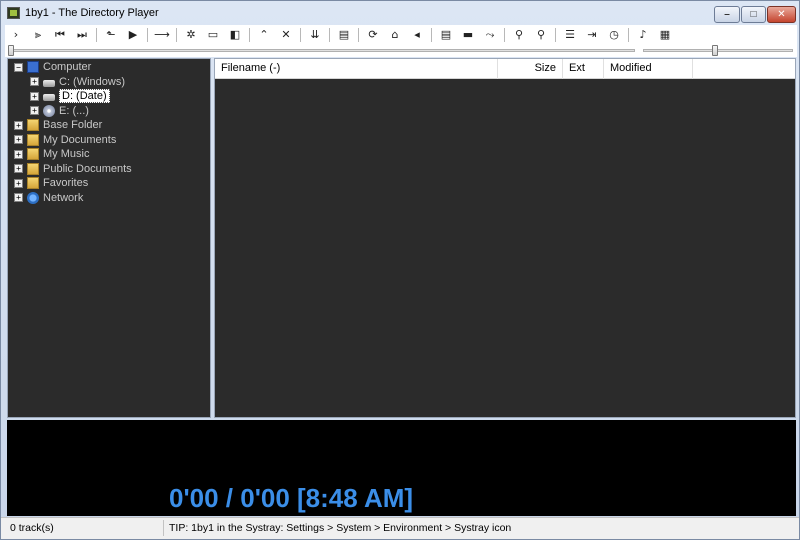  Describe the element at coordinates (133, 35) in the screenshot. I see `folder-play-icon: ▶` at that location.